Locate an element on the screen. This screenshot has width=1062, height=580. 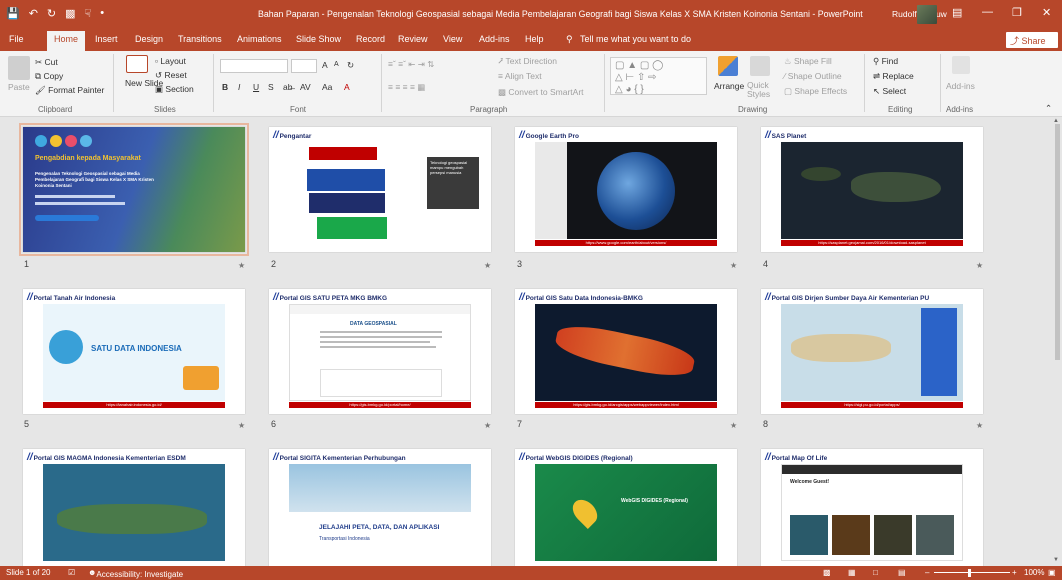
zoom-slider is located at coordinates (972, 572).